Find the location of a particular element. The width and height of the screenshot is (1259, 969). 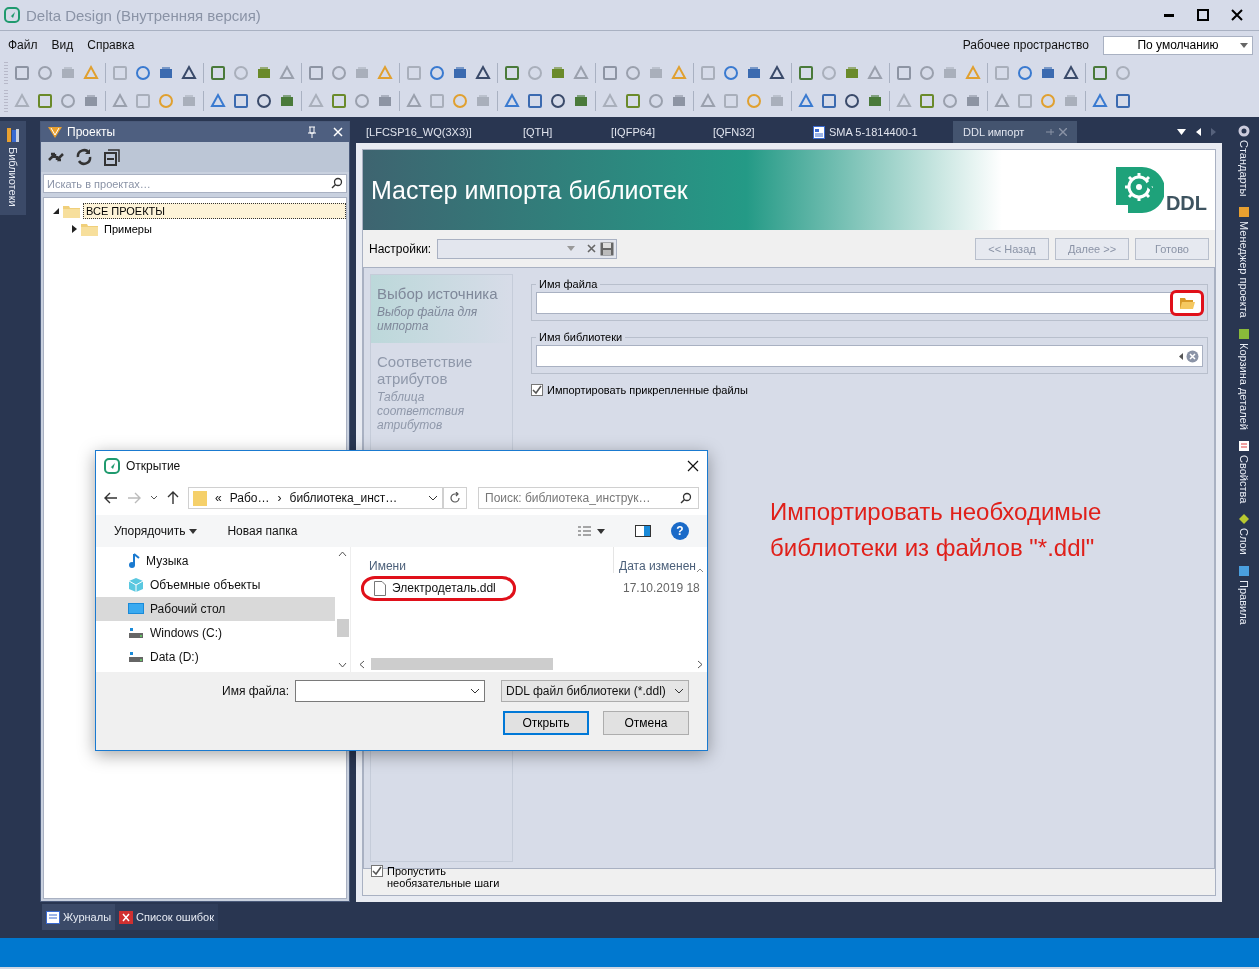

file-item: Электродеталь.ddl is located at coordinates (438, 588).